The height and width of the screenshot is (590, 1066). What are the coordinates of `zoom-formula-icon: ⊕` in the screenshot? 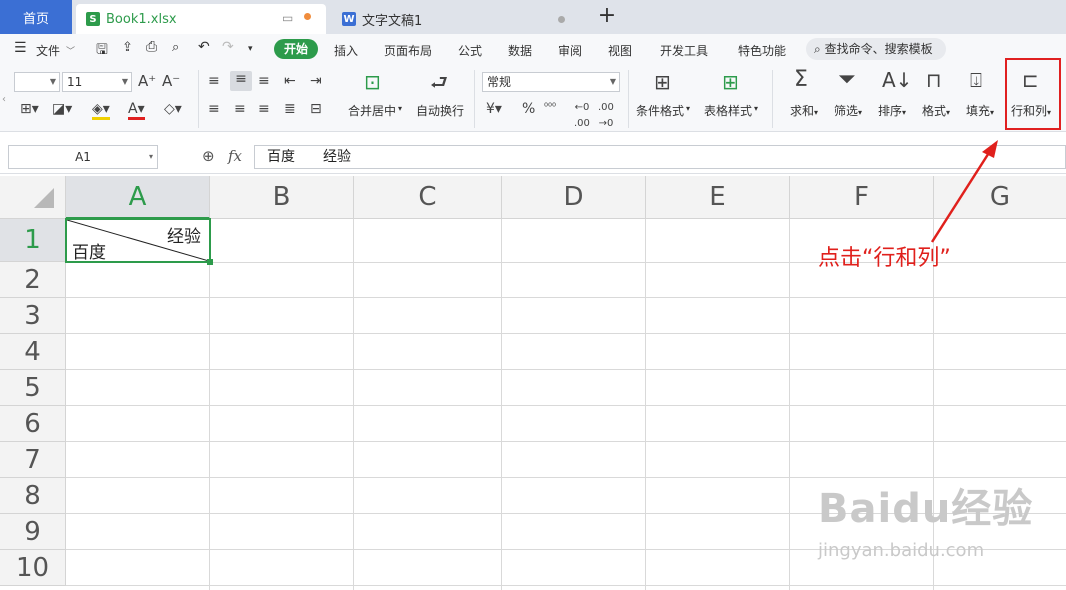 It's located at (208, 156).